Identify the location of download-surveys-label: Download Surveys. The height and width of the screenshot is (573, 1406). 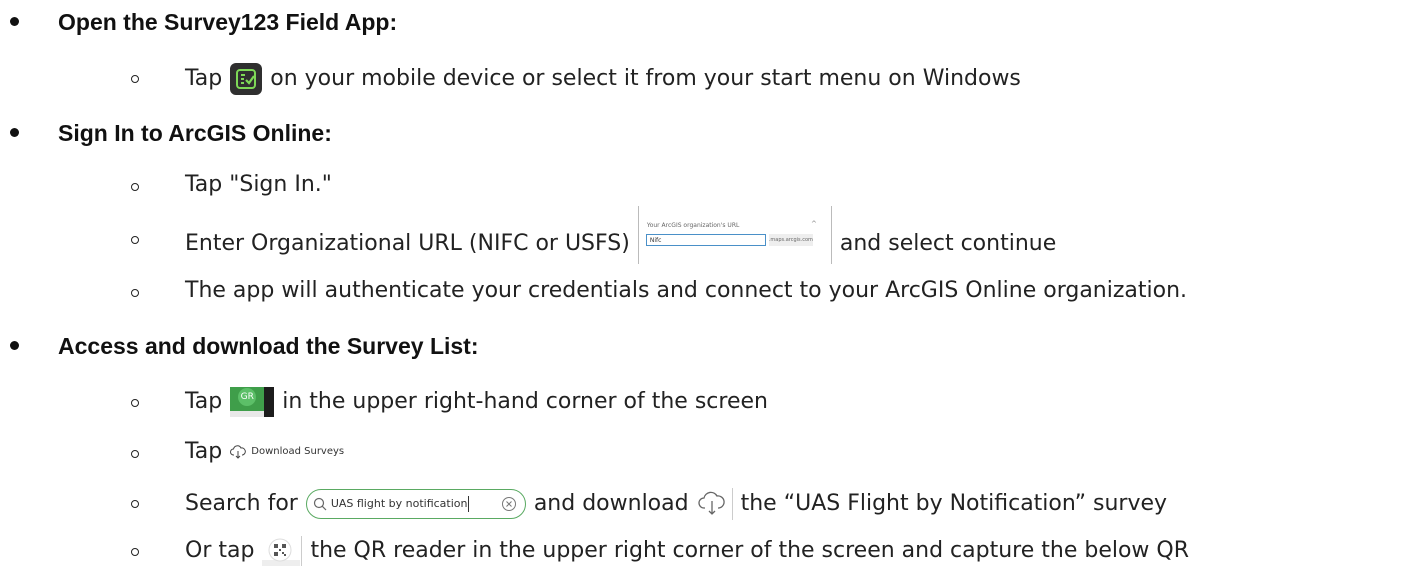
(298, 451).